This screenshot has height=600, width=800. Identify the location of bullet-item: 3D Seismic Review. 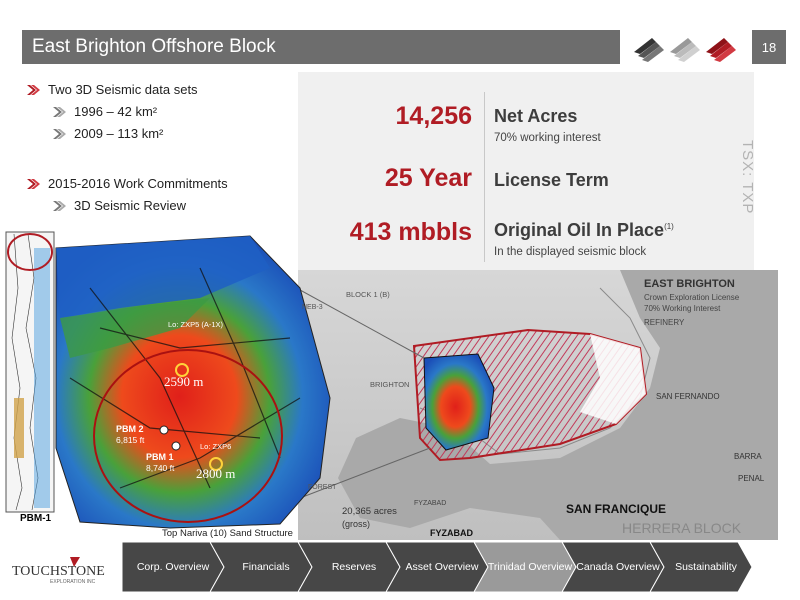
(119, 205).